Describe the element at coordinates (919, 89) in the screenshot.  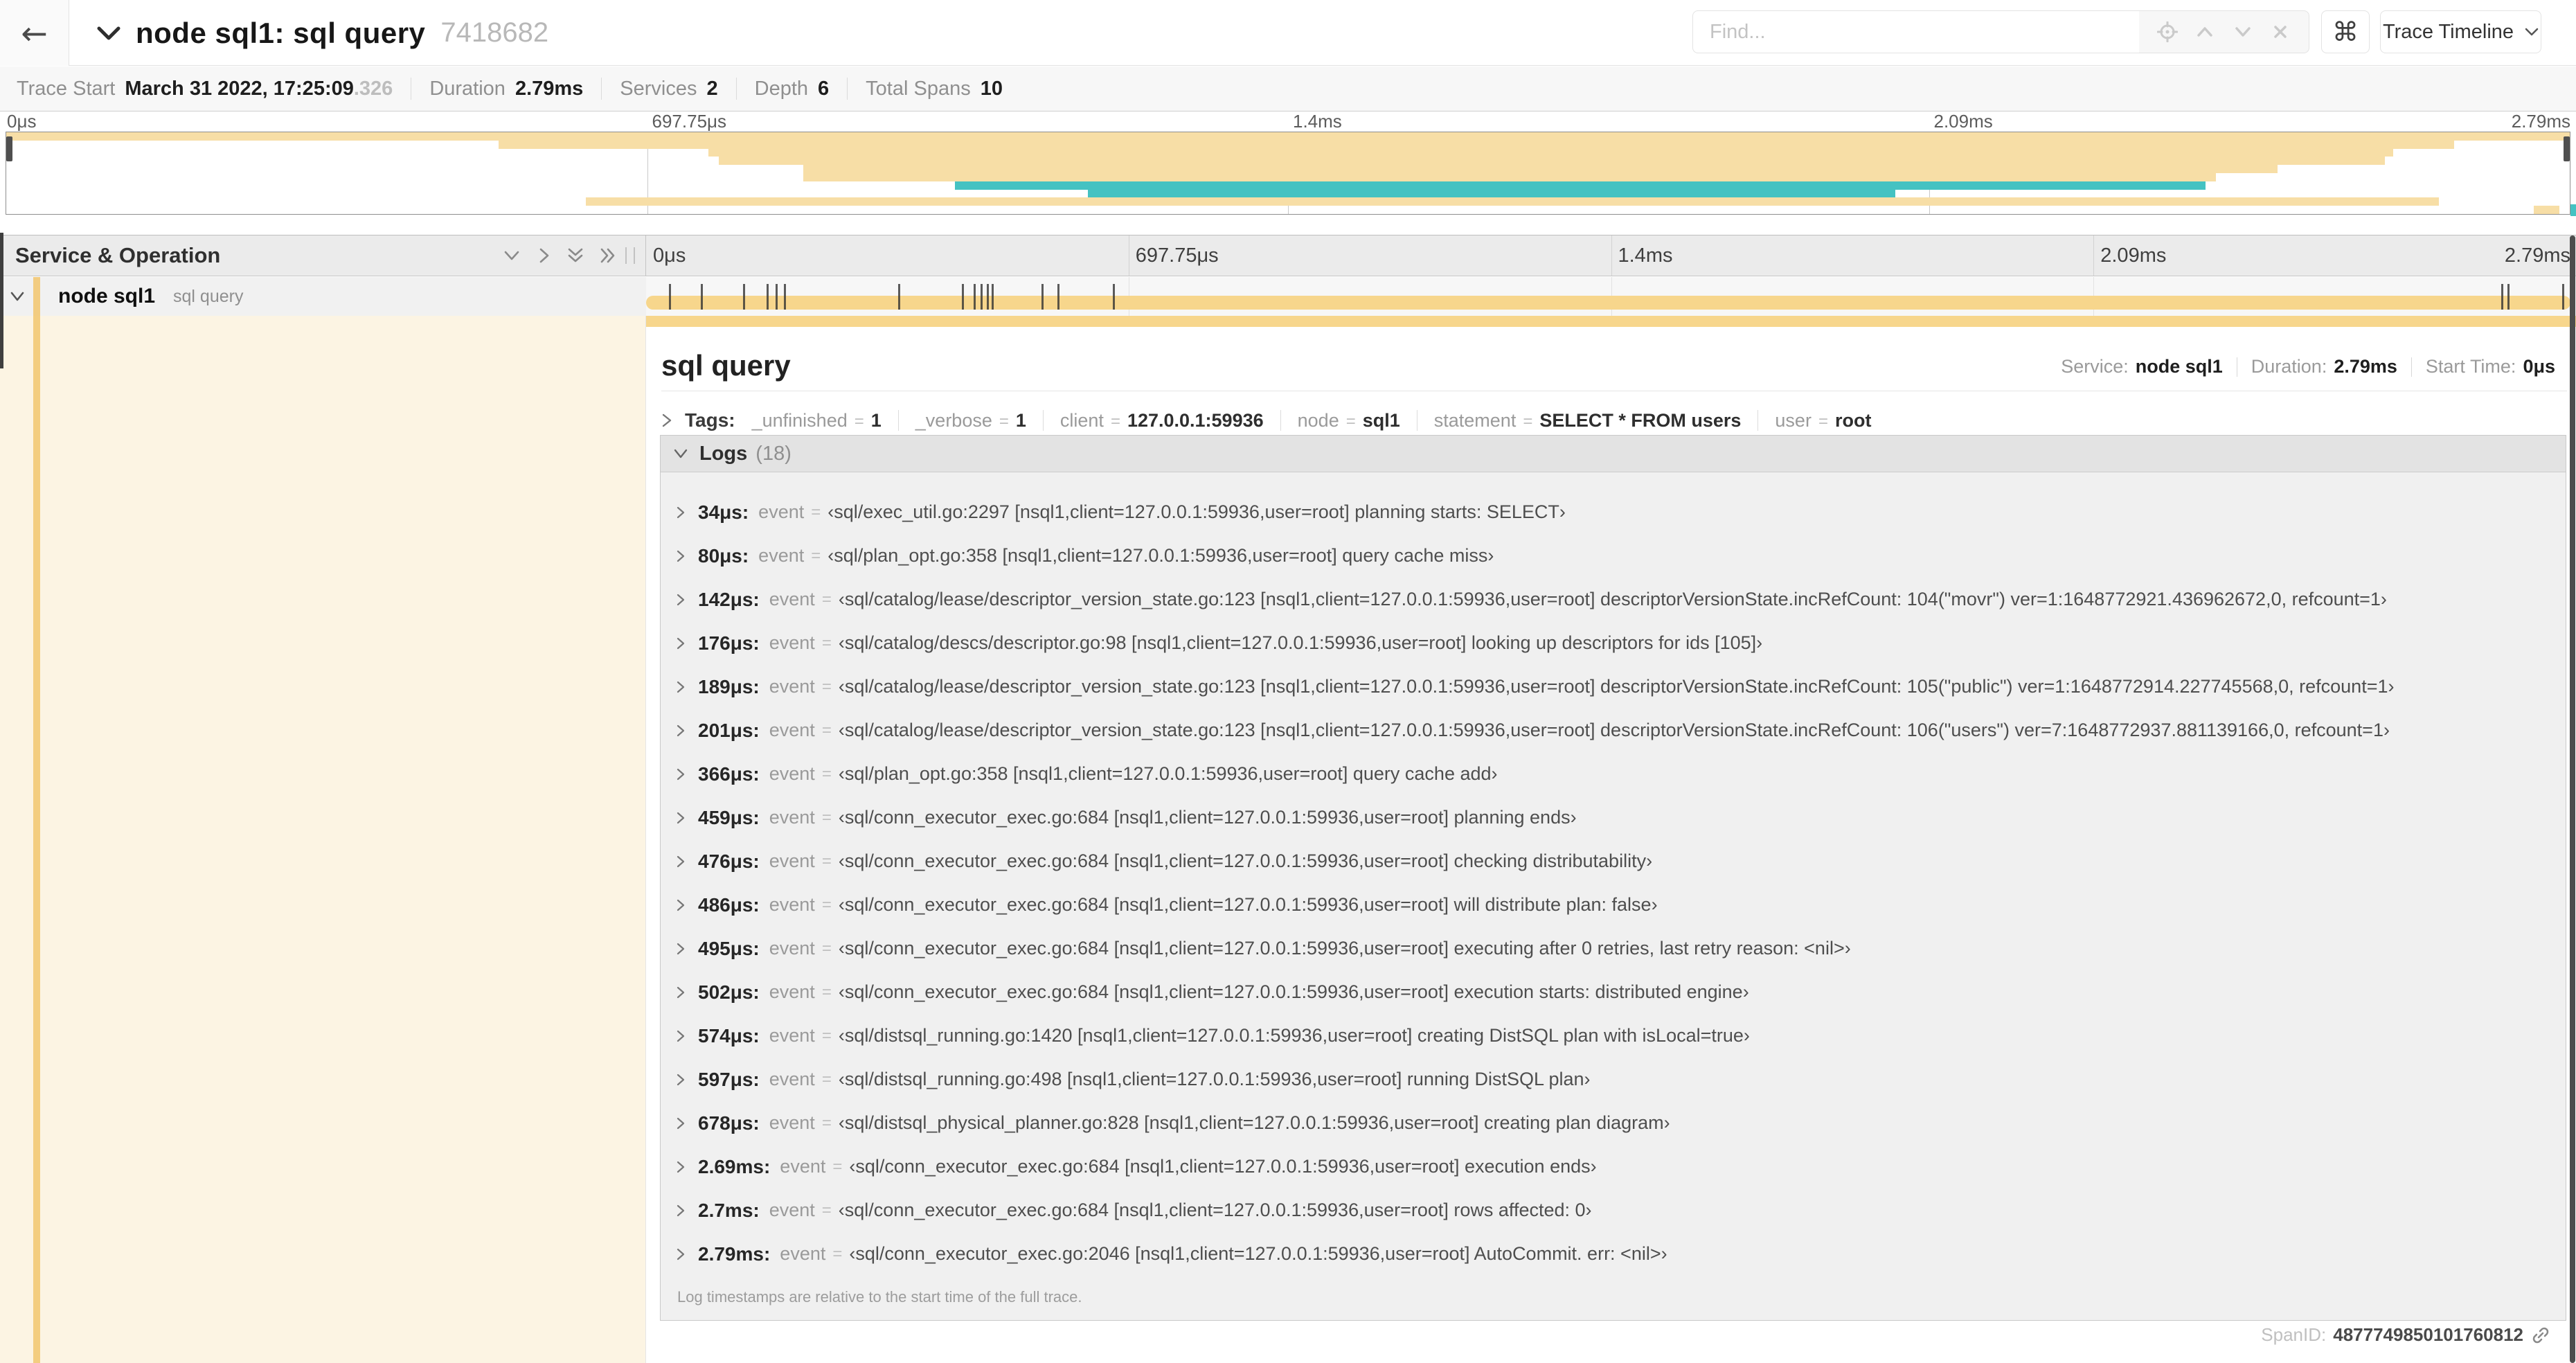
I see `summary-label: Total Spans` at that location.